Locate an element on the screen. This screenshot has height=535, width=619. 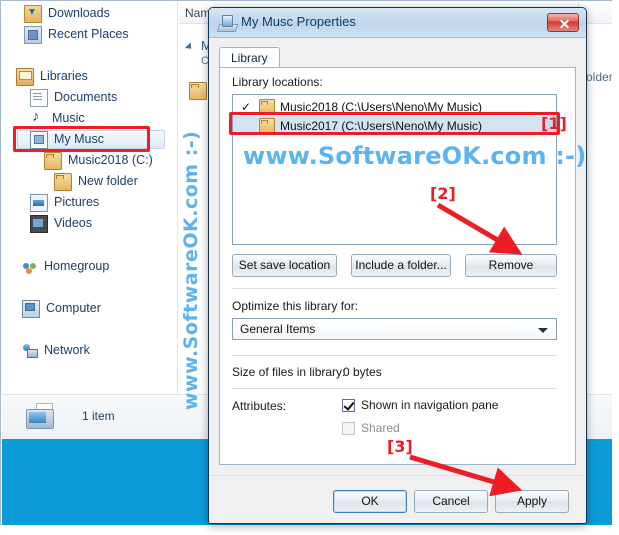
size-label: Size of files in library: is located at coordinates (289, 372).